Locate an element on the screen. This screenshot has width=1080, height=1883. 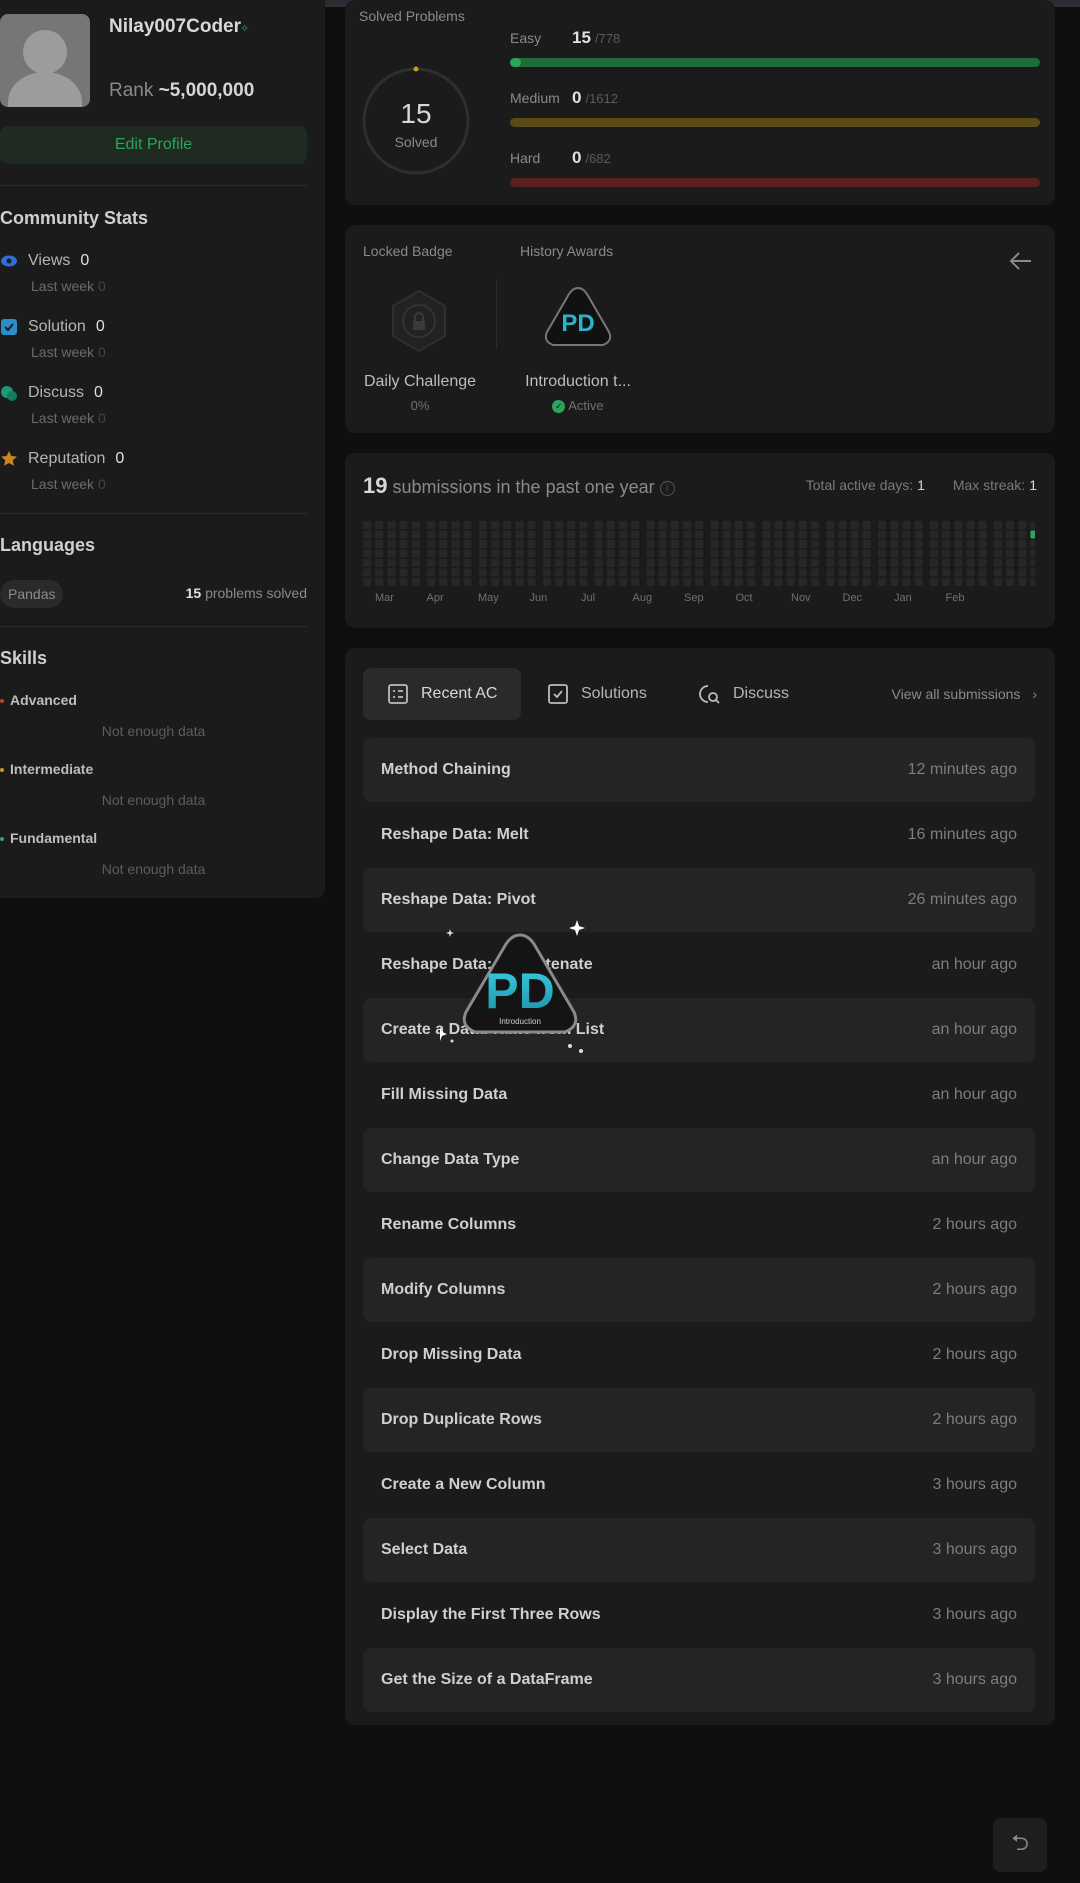
submission-heatmap is located at coordinates (699, 555).